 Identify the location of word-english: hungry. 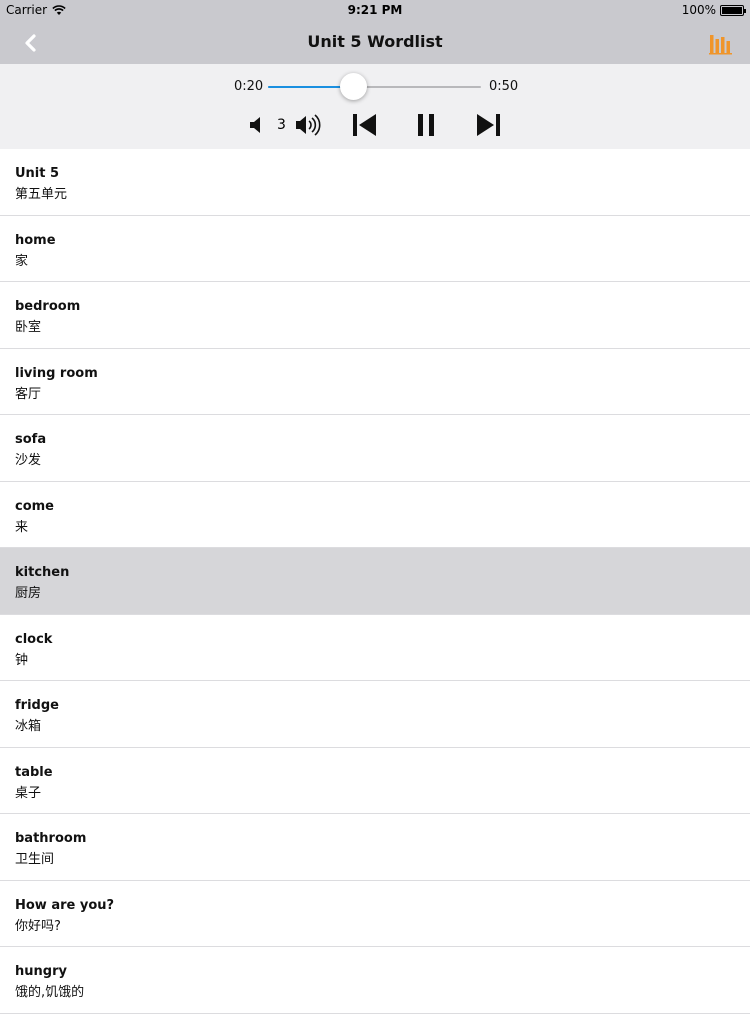
(41, 971).